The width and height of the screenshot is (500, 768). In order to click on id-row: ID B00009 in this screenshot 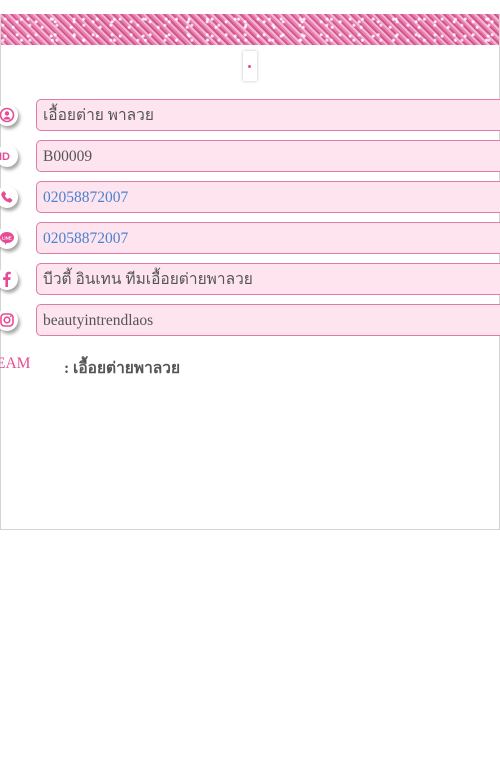, I will do `click(250, 157)`.